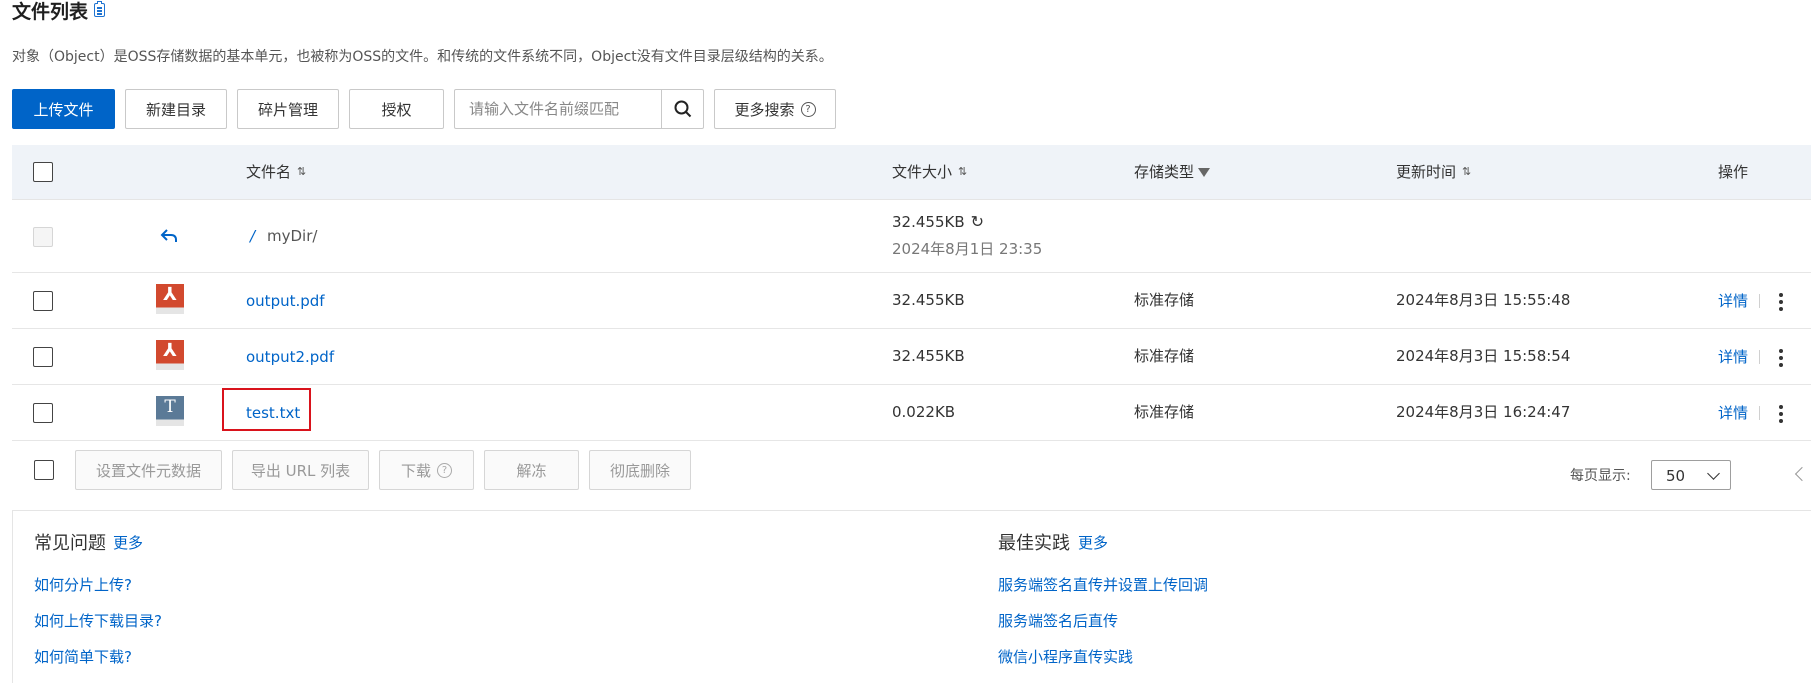  What do you see at coordinates (169, 236) in the screenshot?
I see `back-arrow-icon` at bounding box center [169, 236].